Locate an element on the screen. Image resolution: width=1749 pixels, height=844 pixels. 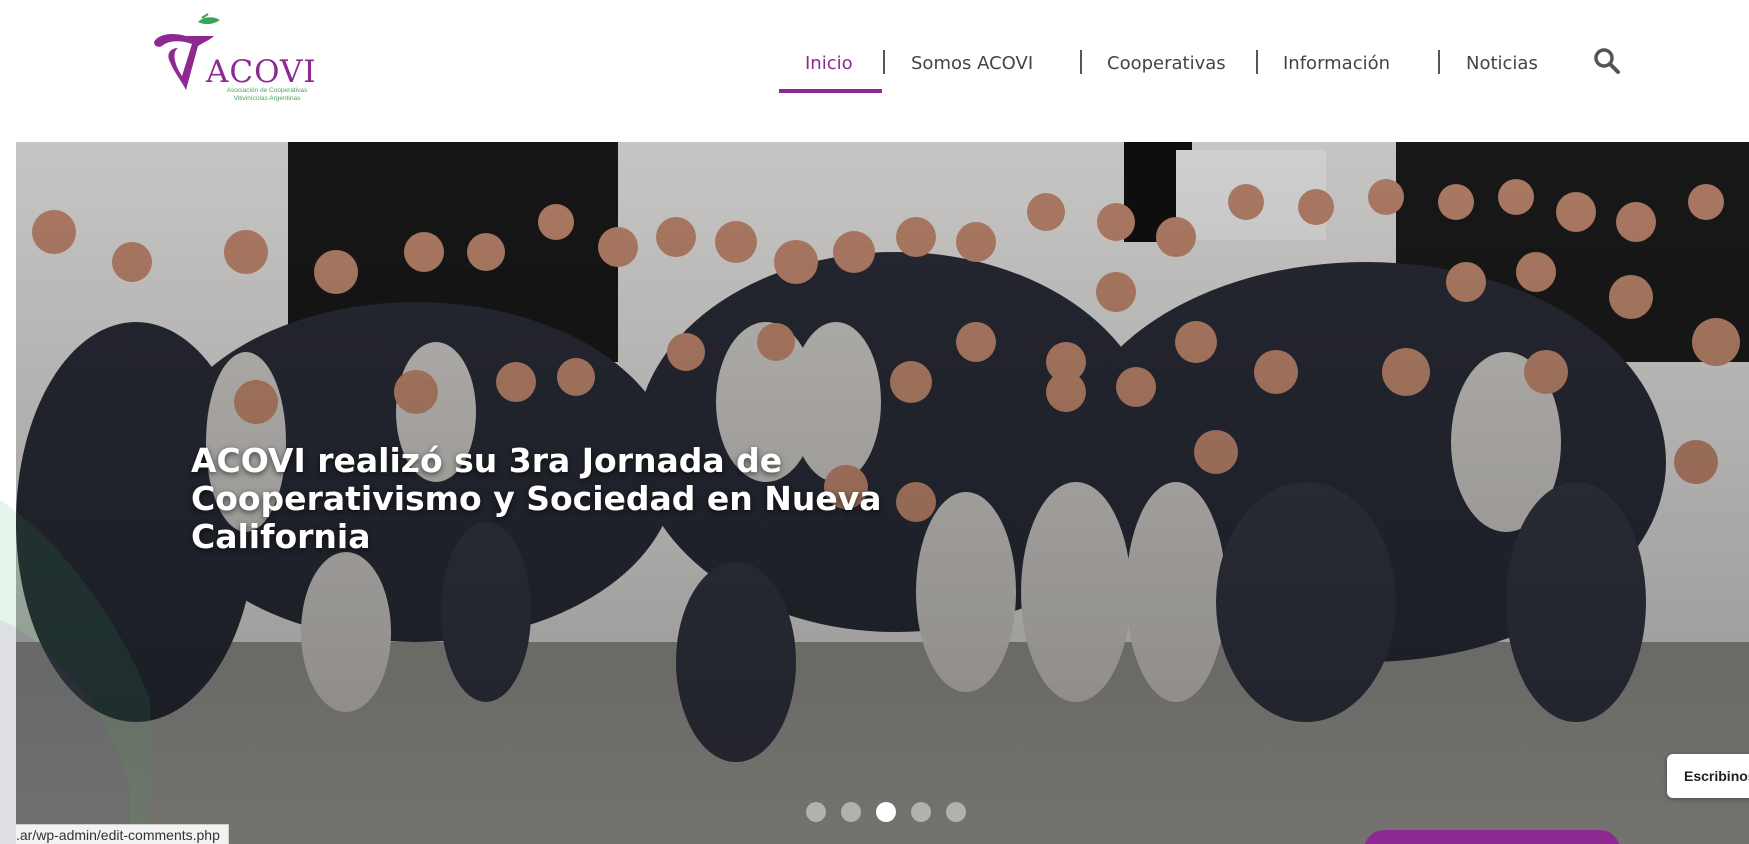
purple-cta-button is located at coordinates (1492, 837).